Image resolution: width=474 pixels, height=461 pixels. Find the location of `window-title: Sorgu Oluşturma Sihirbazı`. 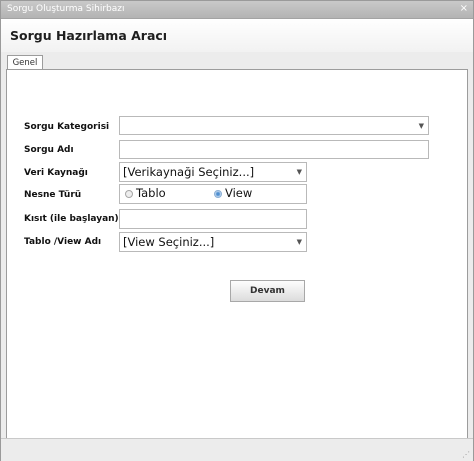

window-title: Sorgu Oluşturma Sihirbazı is located at coordinates (66, 9).